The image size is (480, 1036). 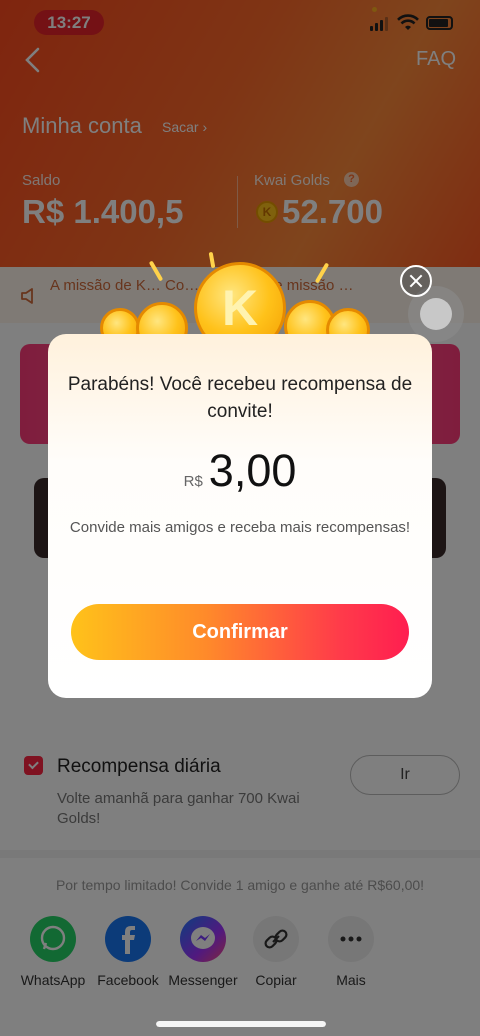 I want to click on reward-amount: R$ 3,00, so click(x=240, y=471).